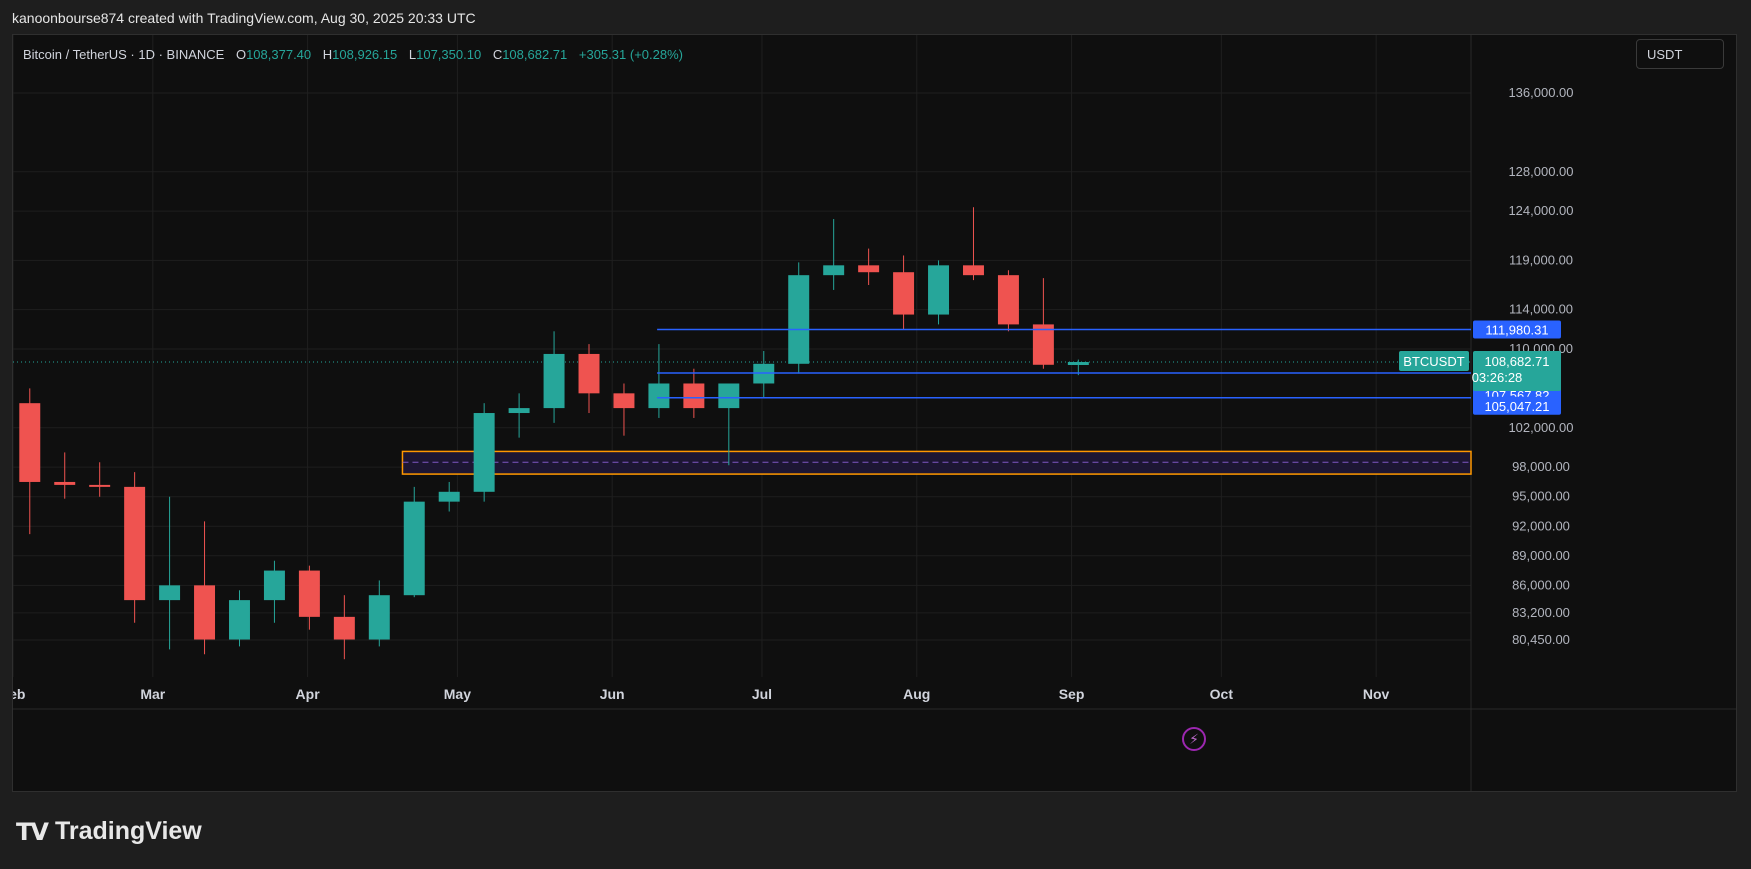  What do you see at coordinates (612, 694) in the screenshot?
I see `x-tick-label: Jun` at bounding box center [612, 694].